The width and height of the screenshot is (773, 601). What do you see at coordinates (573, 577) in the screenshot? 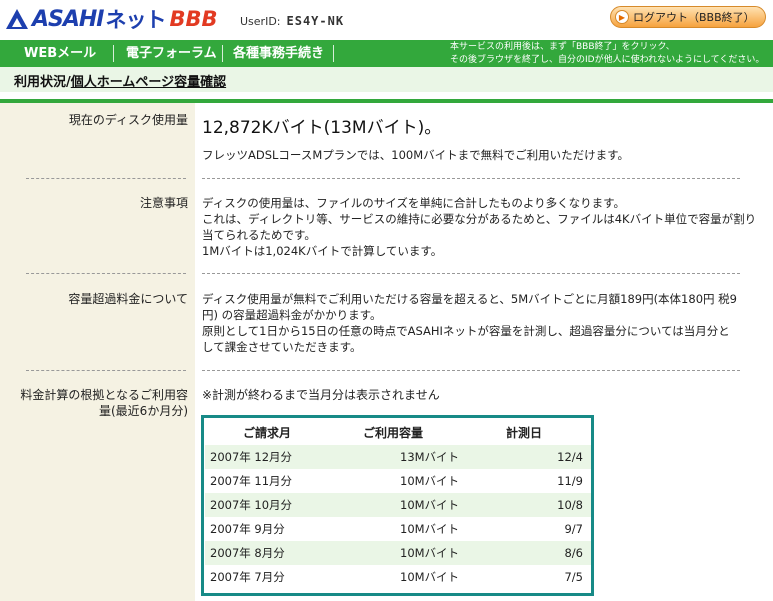
I see `row-date: 7/5` at bounding box center [573, 577].